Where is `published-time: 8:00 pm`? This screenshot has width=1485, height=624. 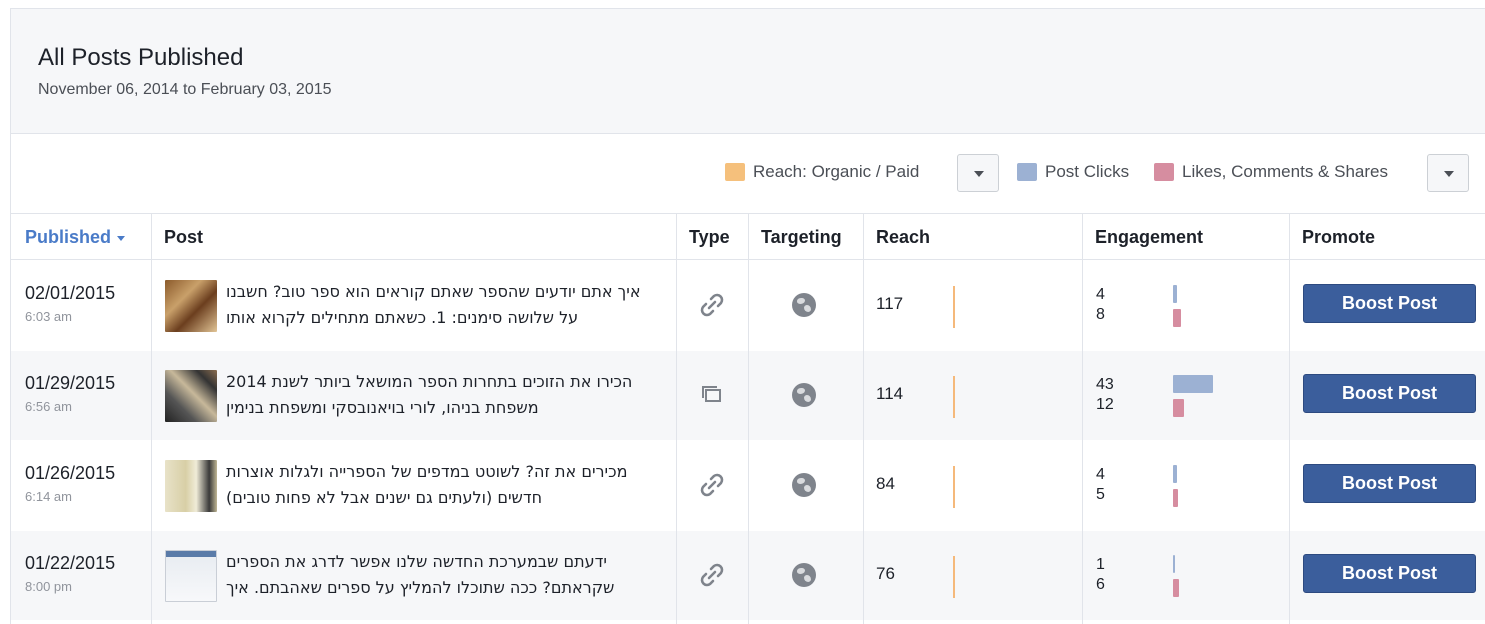 published-time: 8:00 pm is located at coordinates (48, 586).